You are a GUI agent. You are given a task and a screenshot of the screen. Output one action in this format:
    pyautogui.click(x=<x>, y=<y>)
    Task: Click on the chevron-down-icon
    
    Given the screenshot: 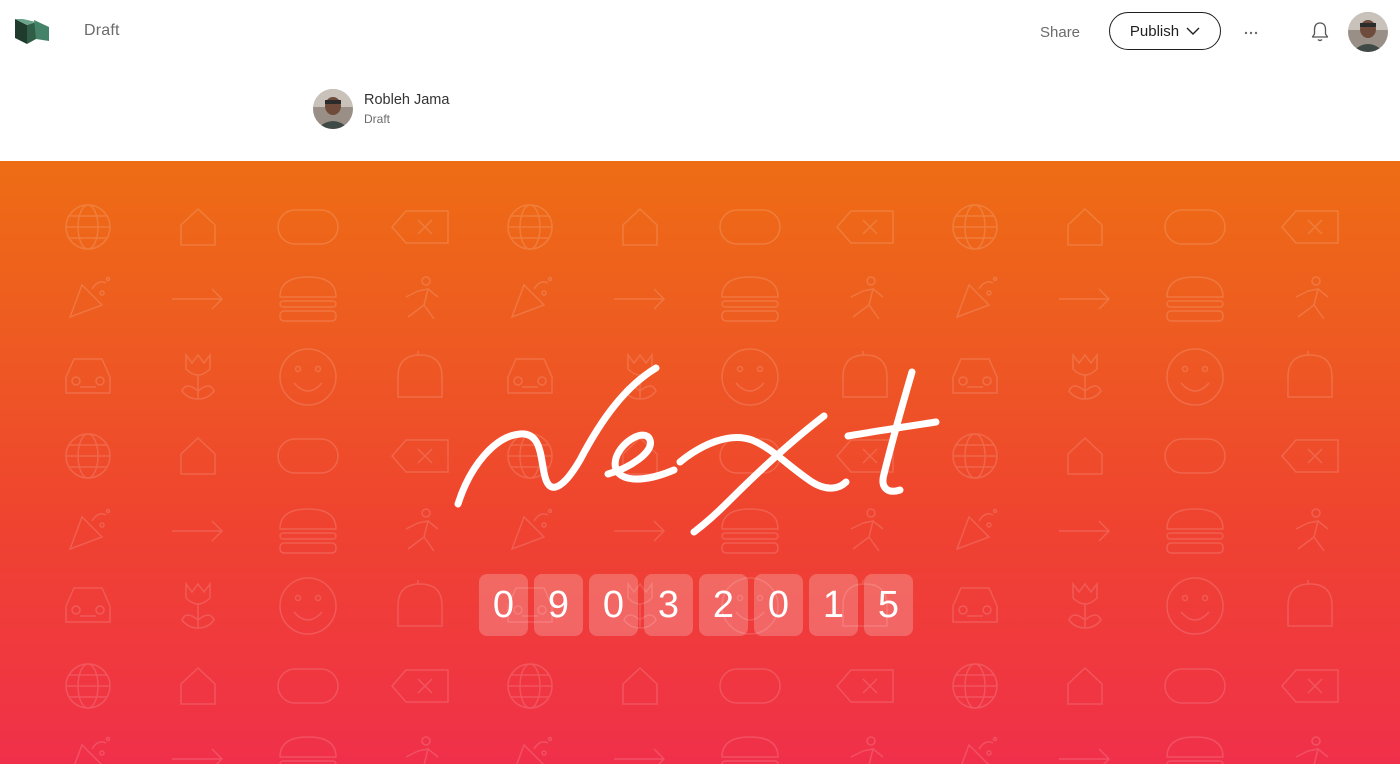 What is the action you would take?
    pyautogui.click(x=1193, y=31)
    